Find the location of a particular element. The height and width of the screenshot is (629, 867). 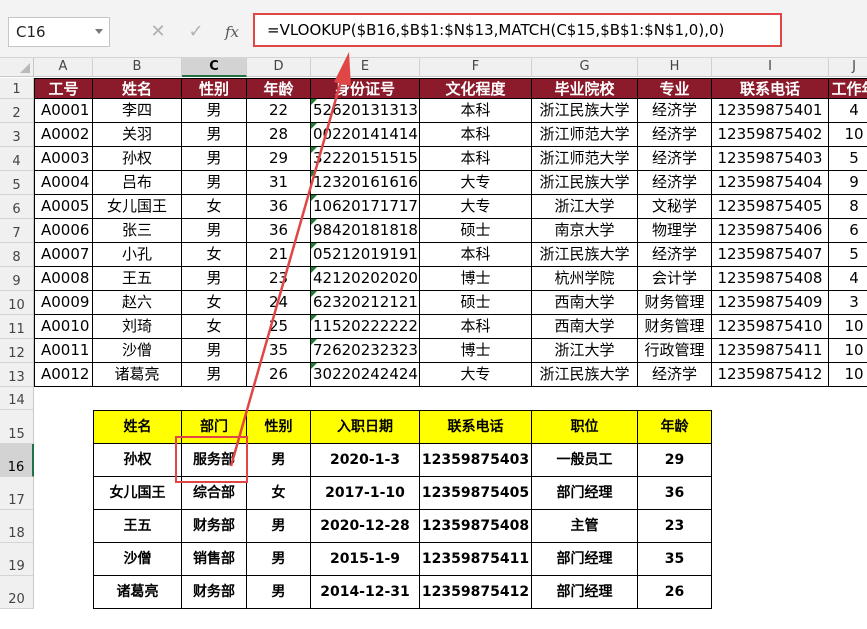

row-header-20: 20 is located at coordinates (17, 592).